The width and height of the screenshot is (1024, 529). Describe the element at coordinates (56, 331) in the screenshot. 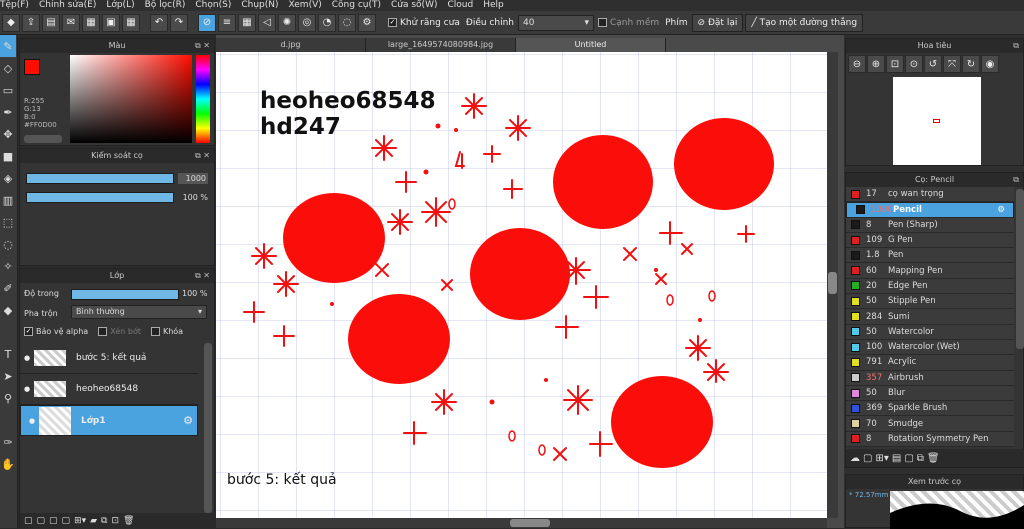

I see `protect-alpha-checkbox: ✓ Bảo vệ alpha` at that location.